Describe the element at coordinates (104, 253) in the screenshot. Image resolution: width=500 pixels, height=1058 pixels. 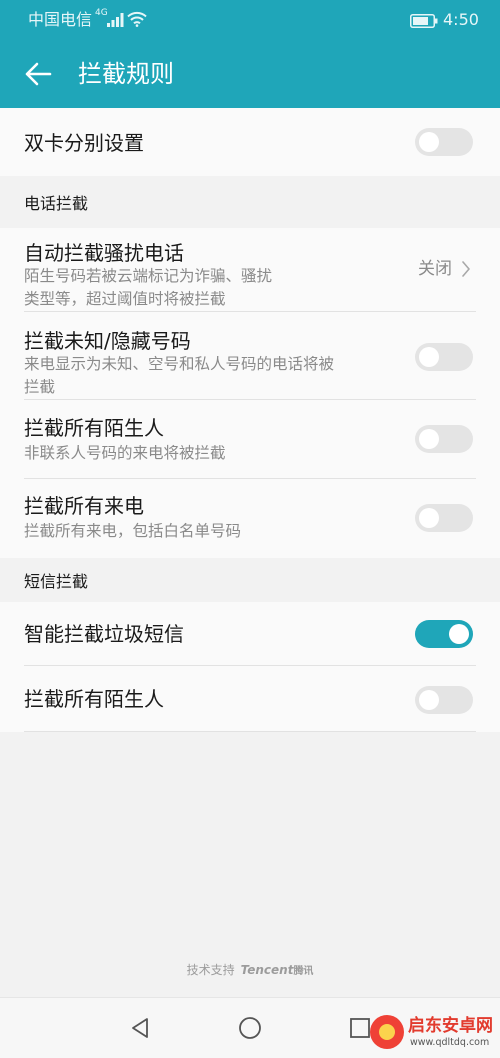
I see `row-title: 自动拦截骚扰电话` at that location.